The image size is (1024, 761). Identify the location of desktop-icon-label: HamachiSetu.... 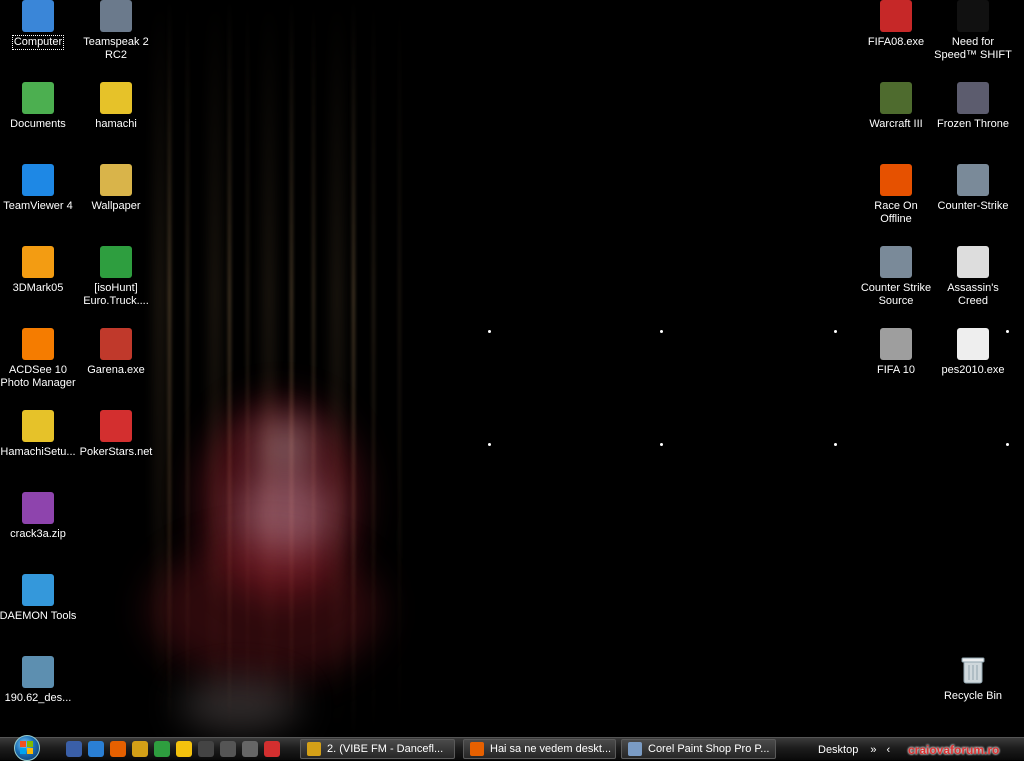
(38, 452).